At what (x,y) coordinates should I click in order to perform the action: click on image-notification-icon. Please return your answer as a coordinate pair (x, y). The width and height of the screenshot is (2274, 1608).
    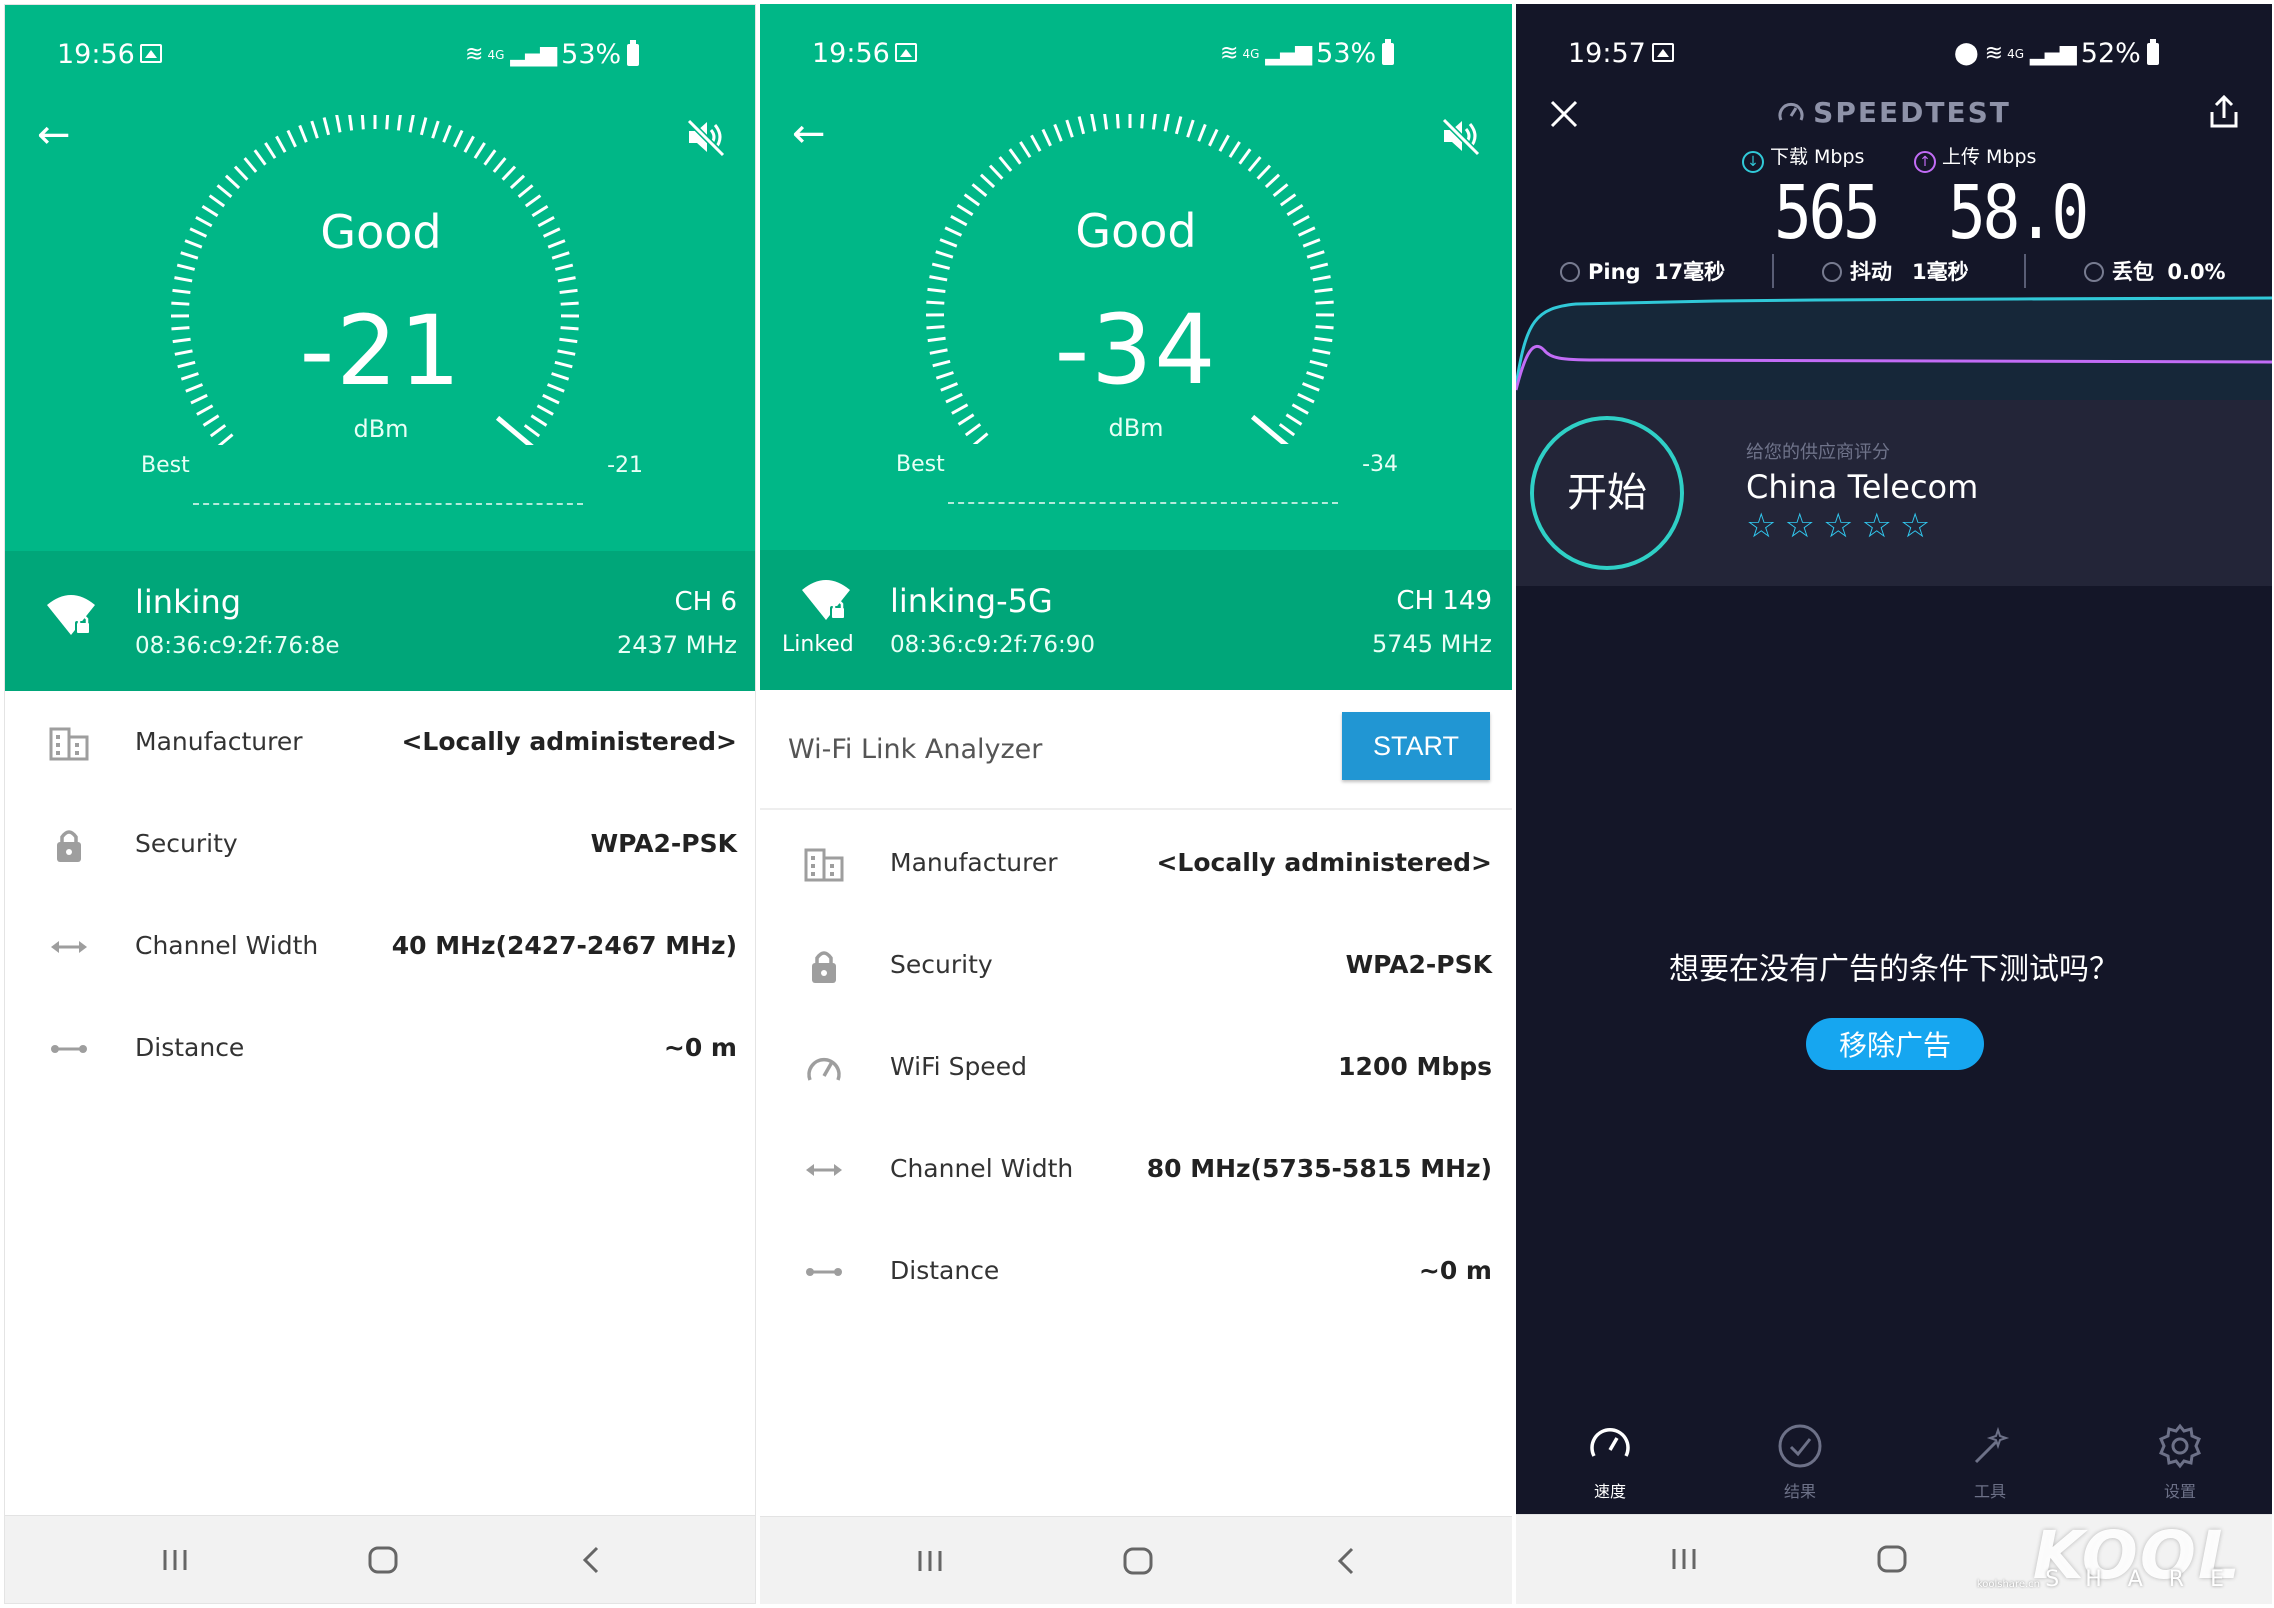
    Looking at the image, I should click on (151, 53).